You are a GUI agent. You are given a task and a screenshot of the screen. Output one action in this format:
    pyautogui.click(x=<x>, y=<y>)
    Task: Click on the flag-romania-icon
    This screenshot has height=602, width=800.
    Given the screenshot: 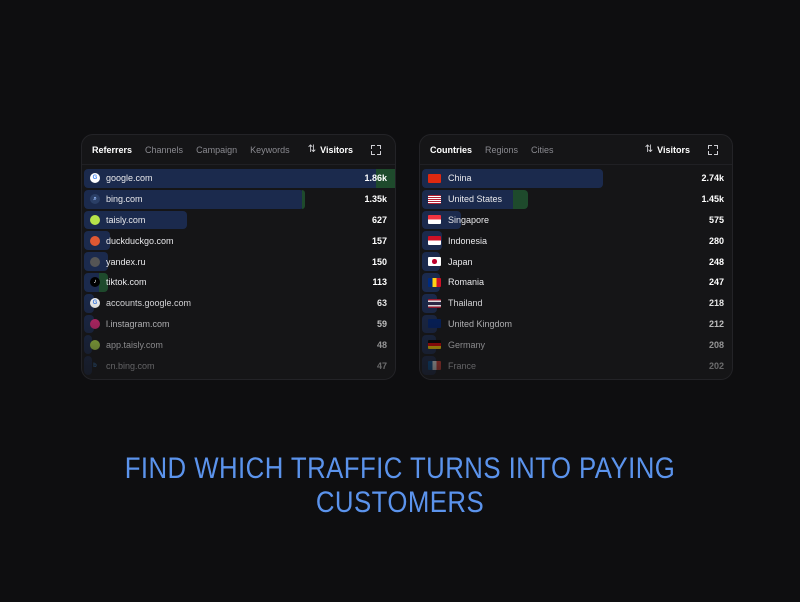 What is the action you would take?
    pyautogui.click(x=434, y=282)
    